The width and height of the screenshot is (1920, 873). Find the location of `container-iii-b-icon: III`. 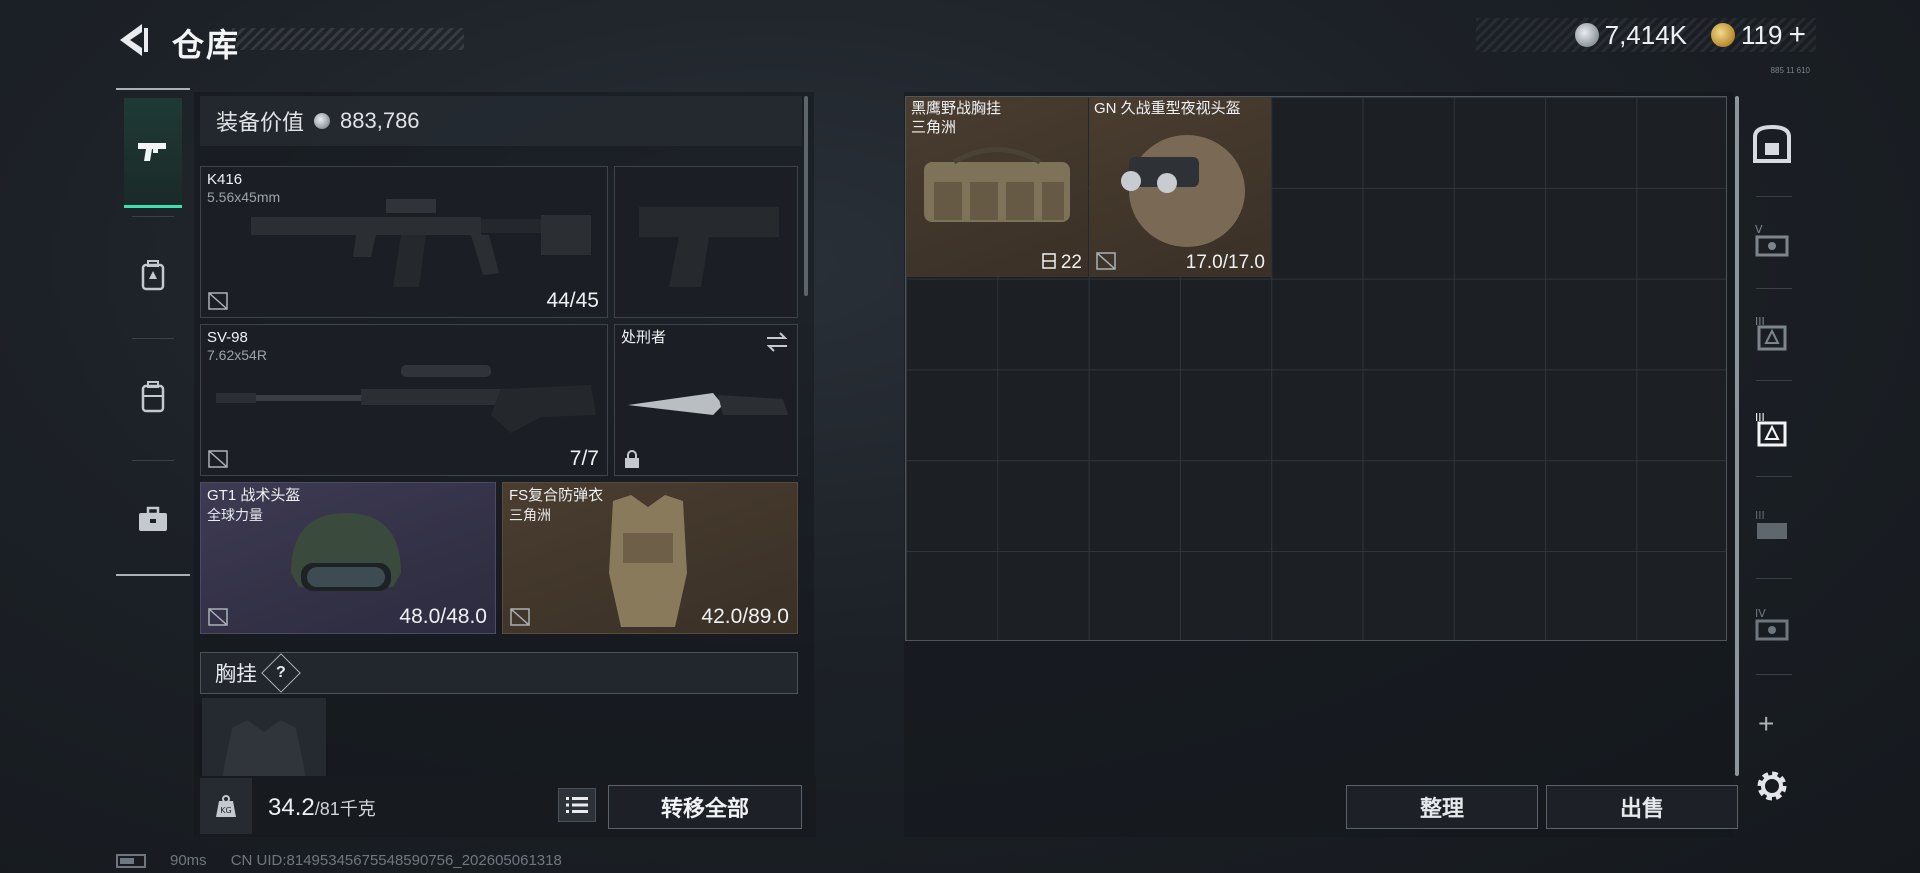

container-iii-b-icon: III is located at coordinates (1771, 524).